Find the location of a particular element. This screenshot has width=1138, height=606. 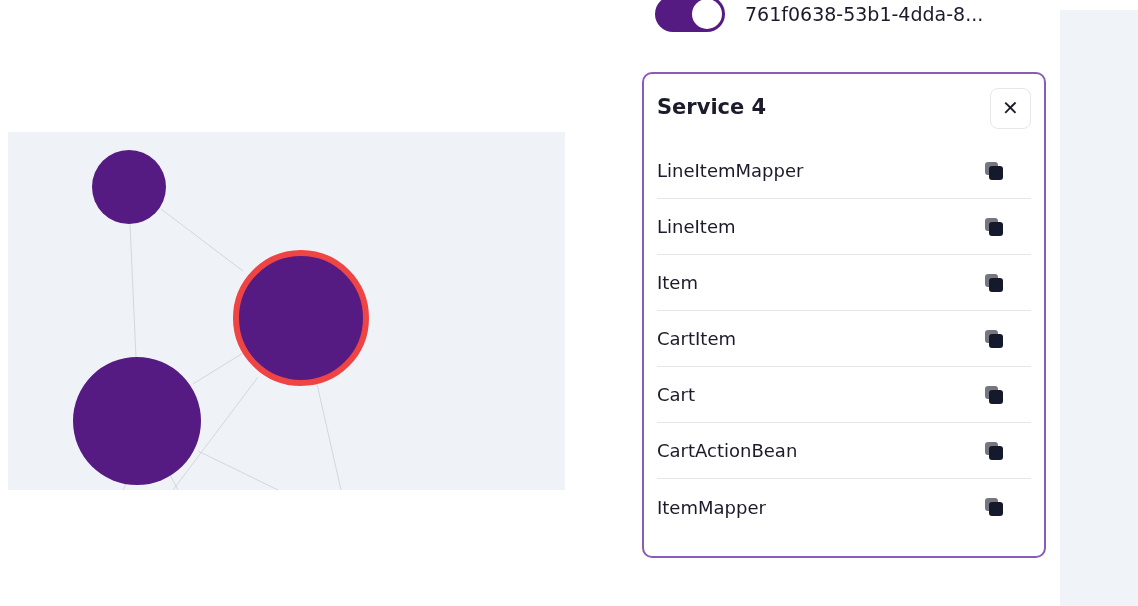

class-name: LineItemMapper is located at coordinates (730, 171).